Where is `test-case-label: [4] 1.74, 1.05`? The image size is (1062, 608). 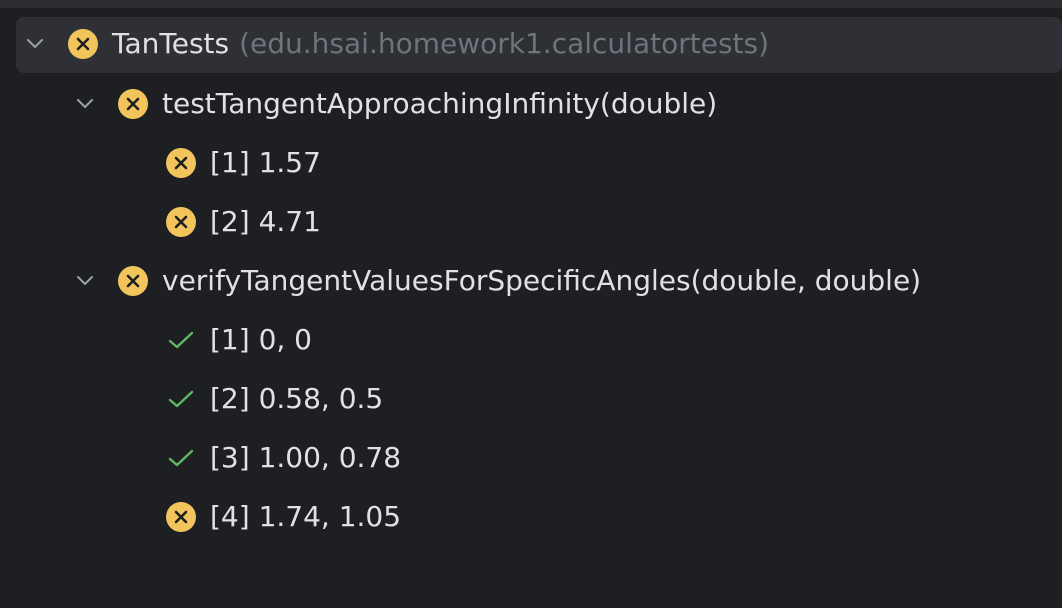
test-case-label: [4] 1.74, 1.05 is located at coordinates (306, 516).